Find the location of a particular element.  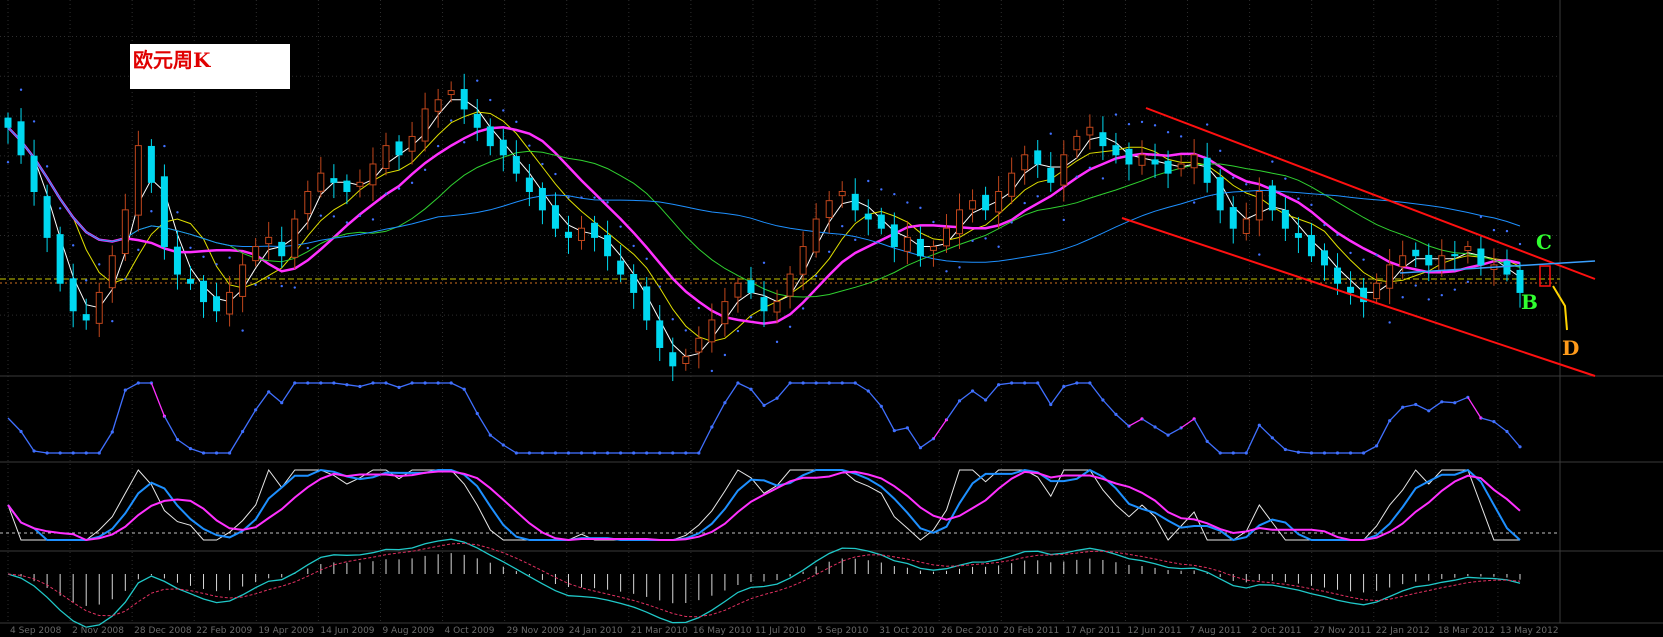

time-tick: 2 Oct 2011 is located at coordinates (1277, 631).